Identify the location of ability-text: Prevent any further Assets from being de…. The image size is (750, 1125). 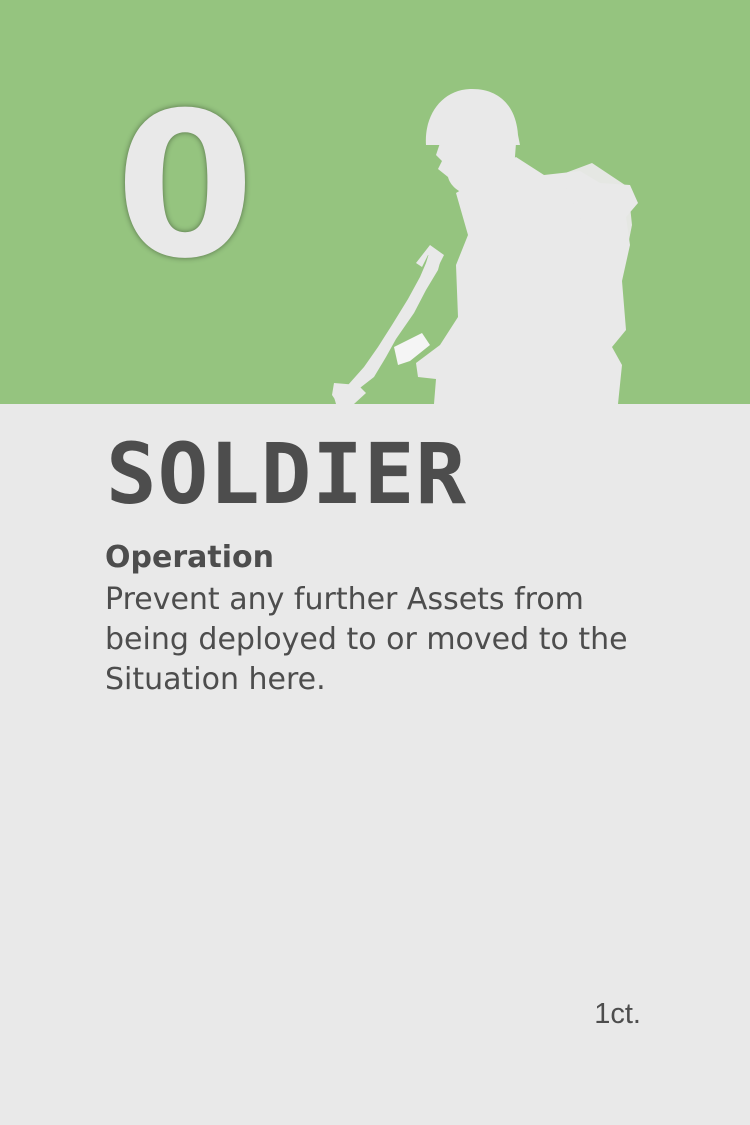
(366, 639).